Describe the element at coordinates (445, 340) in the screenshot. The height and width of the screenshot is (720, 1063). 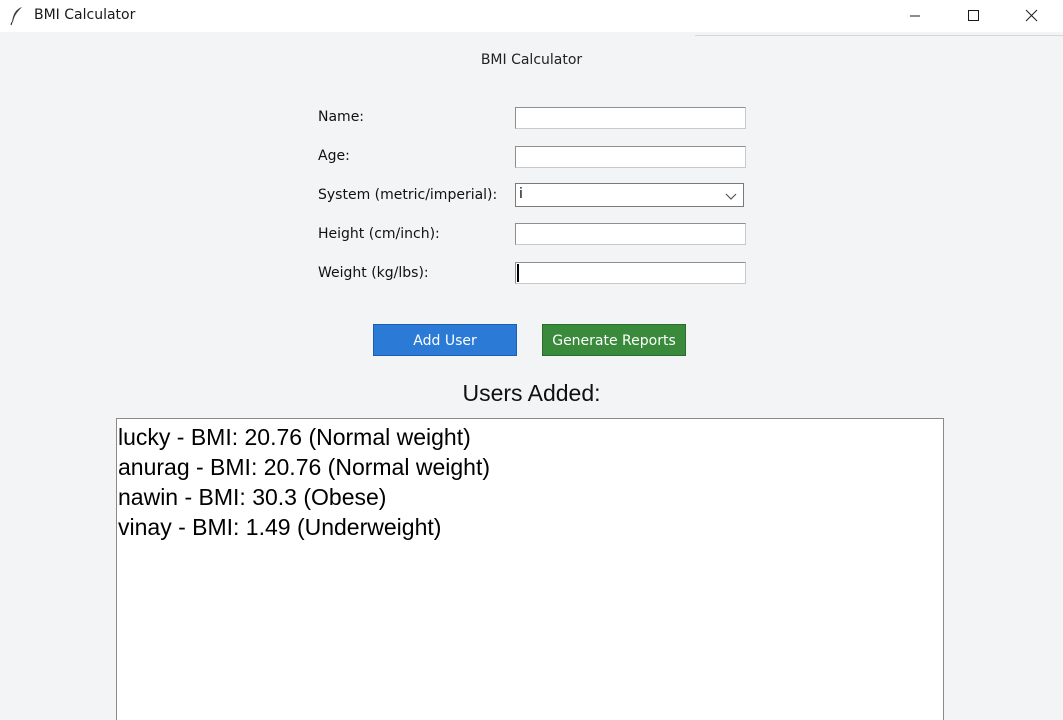
I see `add-user-button: Add User` at that location.